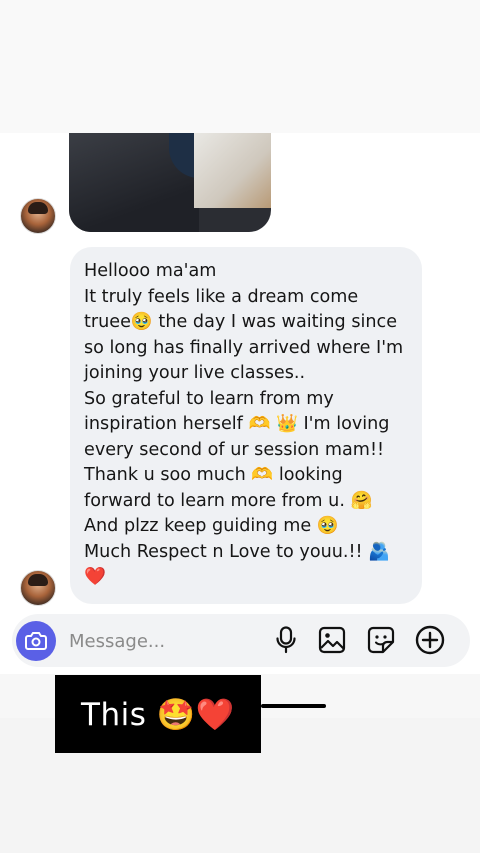  I want to click on caption-pointer-line, so click(293, 706).